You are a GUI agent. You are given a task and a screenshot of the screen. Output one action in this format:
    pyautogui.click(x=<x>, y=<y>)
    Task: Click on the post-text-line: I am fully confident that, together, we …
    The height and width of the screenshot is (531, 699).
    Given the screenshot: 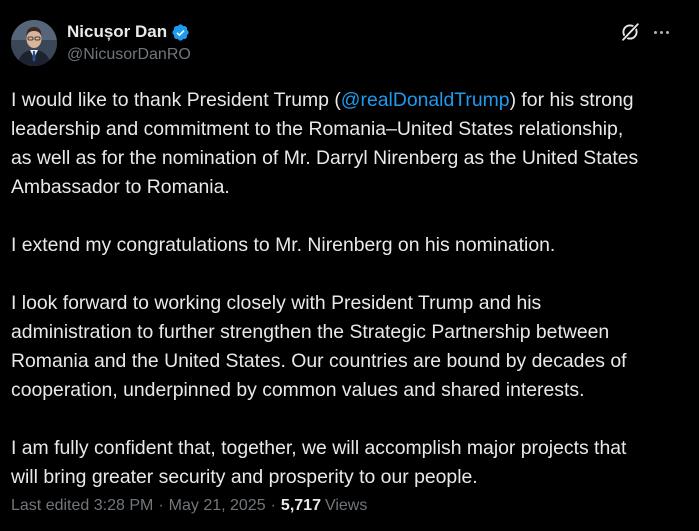 What is the action you would take?
    pyautogui.click(x=319, y=448)
    